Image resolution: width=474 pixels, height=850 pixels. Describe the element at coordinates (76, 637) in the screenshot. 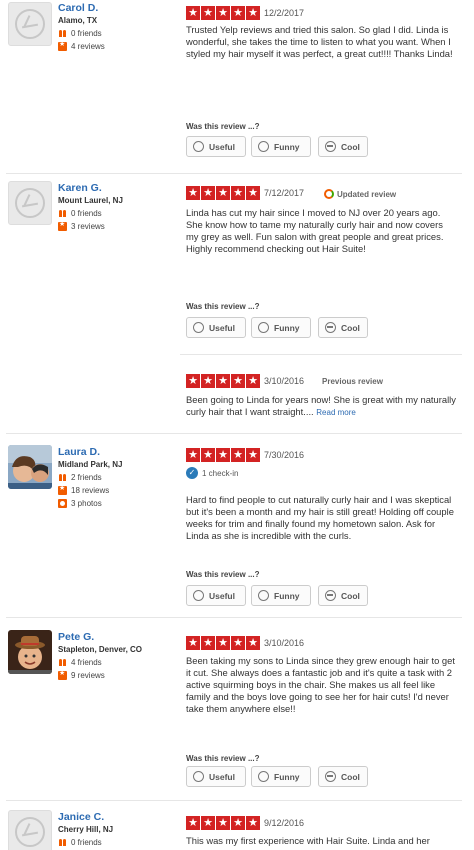

I see `user-name: Pete G.` at that location.